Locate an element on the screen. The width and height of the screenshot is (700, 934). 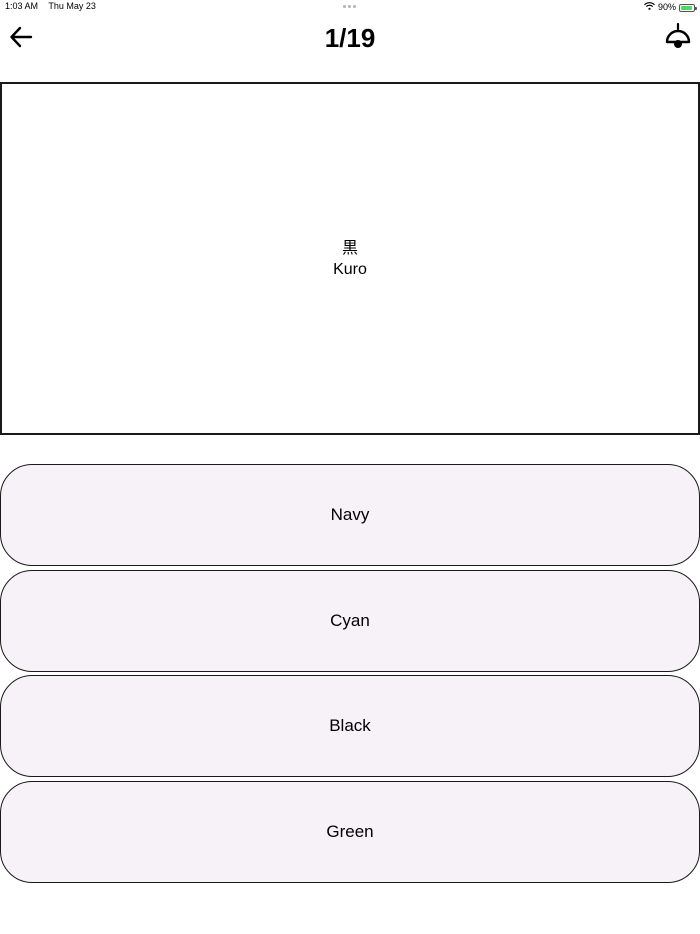
multitasking-dots-icon is located at coordinates (349, 6).